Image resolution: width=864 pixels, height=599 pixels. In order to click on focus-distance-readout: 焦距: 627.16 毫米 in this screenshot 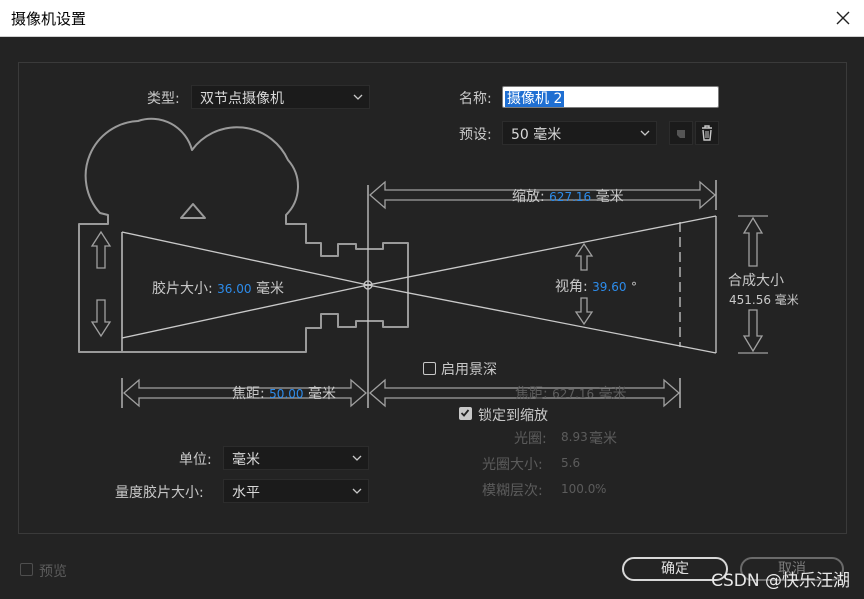, I will do `click(571, 393)`.